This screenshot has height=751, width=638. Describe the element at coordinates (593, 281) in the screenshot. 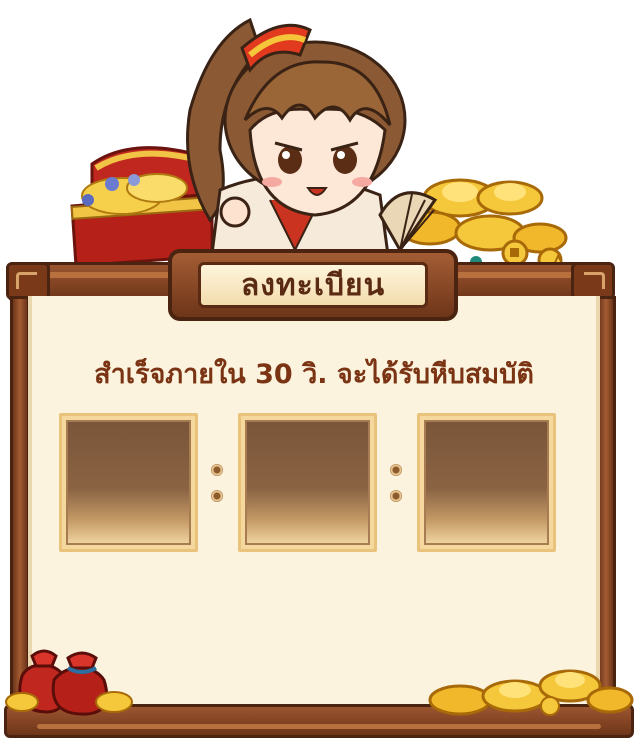

I see `frame-corner-top-right` at that location.